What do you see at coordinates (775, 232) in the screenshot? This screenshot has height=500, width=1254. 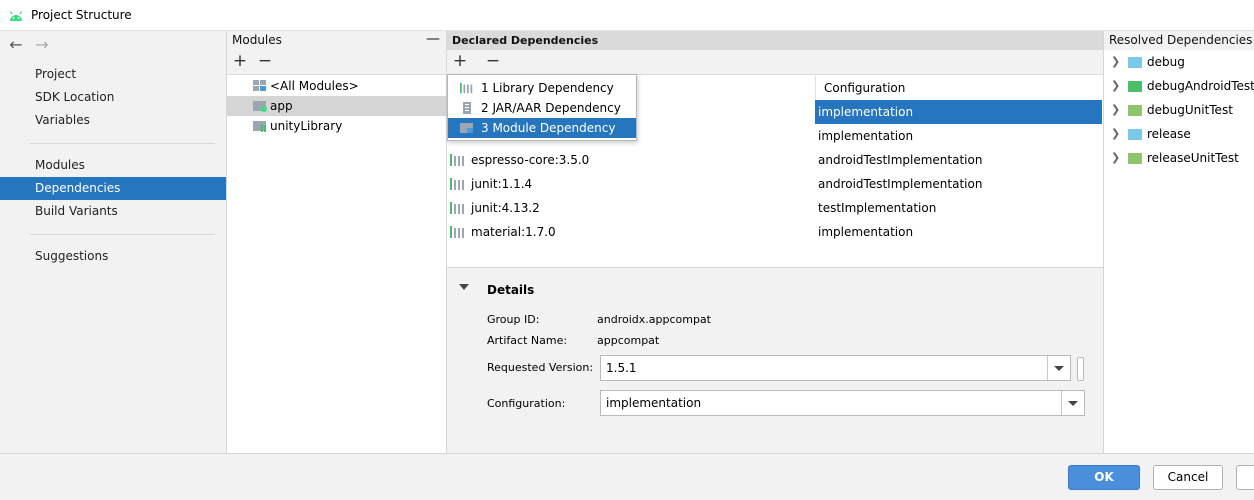 I see `dependency-row: material:1.7.0 implementation` at bounding box center [775, 232].